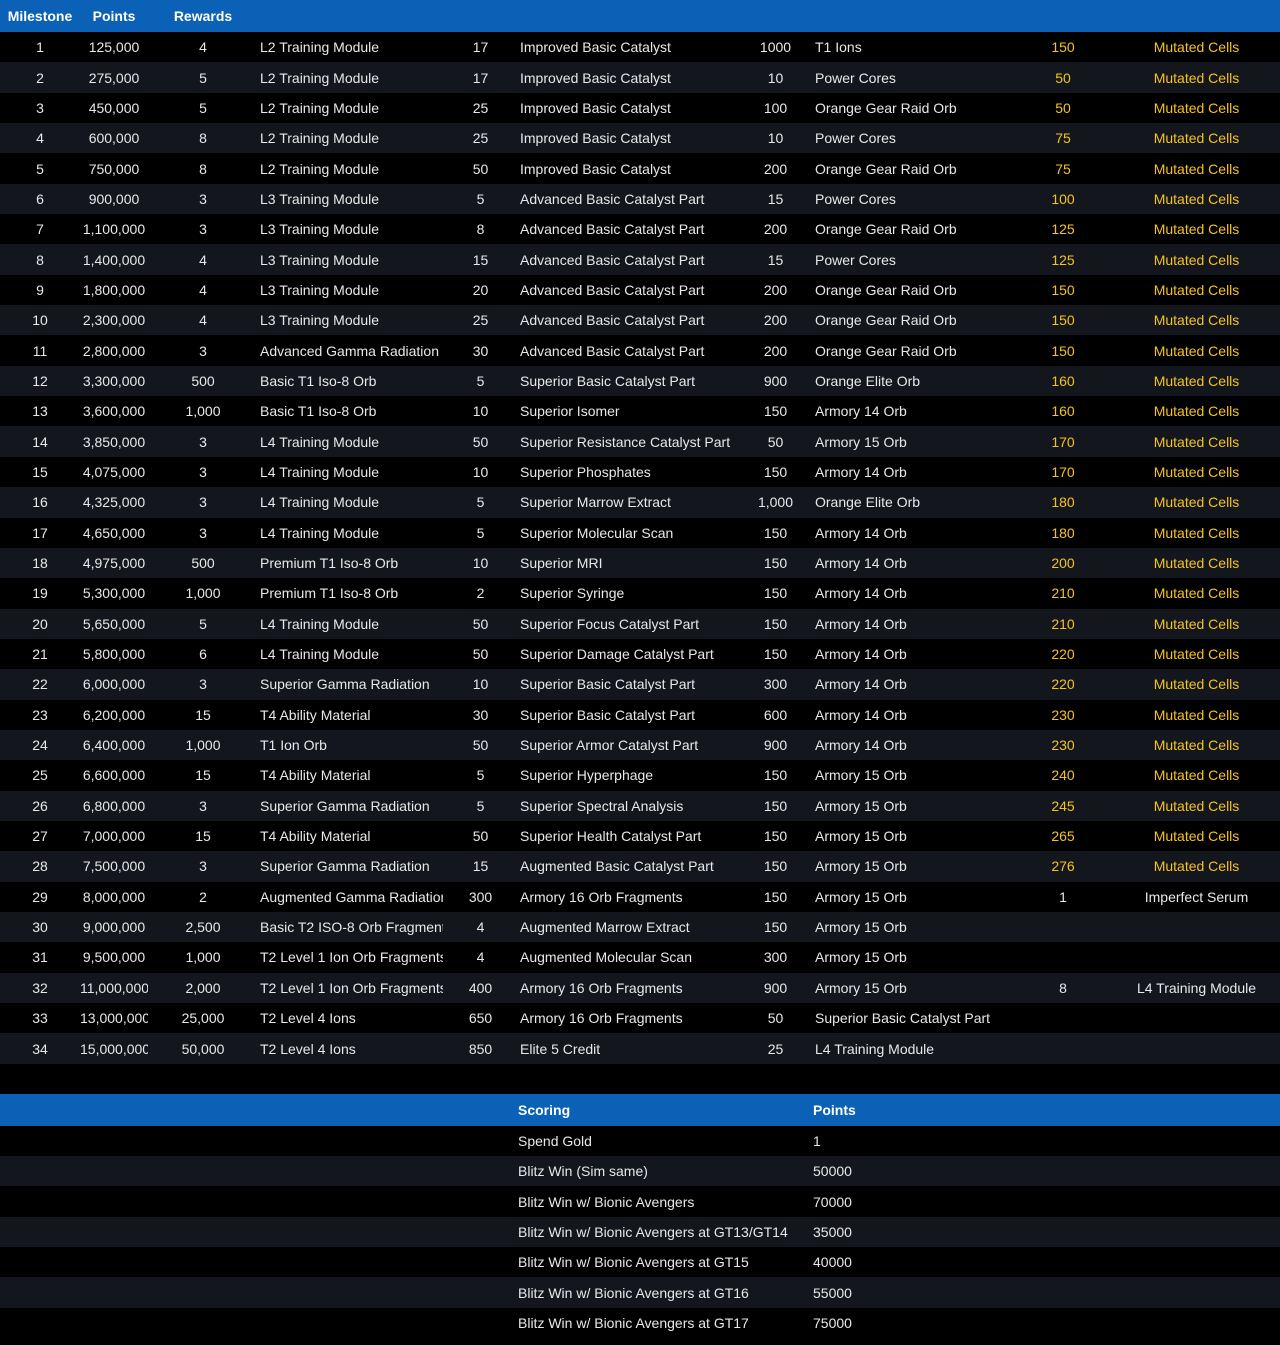 Image resolution: width=1280 pixels, height=1345 pixels. What do you see at coordinates (351, 957) in the screenshot?
I see `reward1-item-cell: T2 Level 1 Ion Orb Fragments` at bounding box center [351, 957].